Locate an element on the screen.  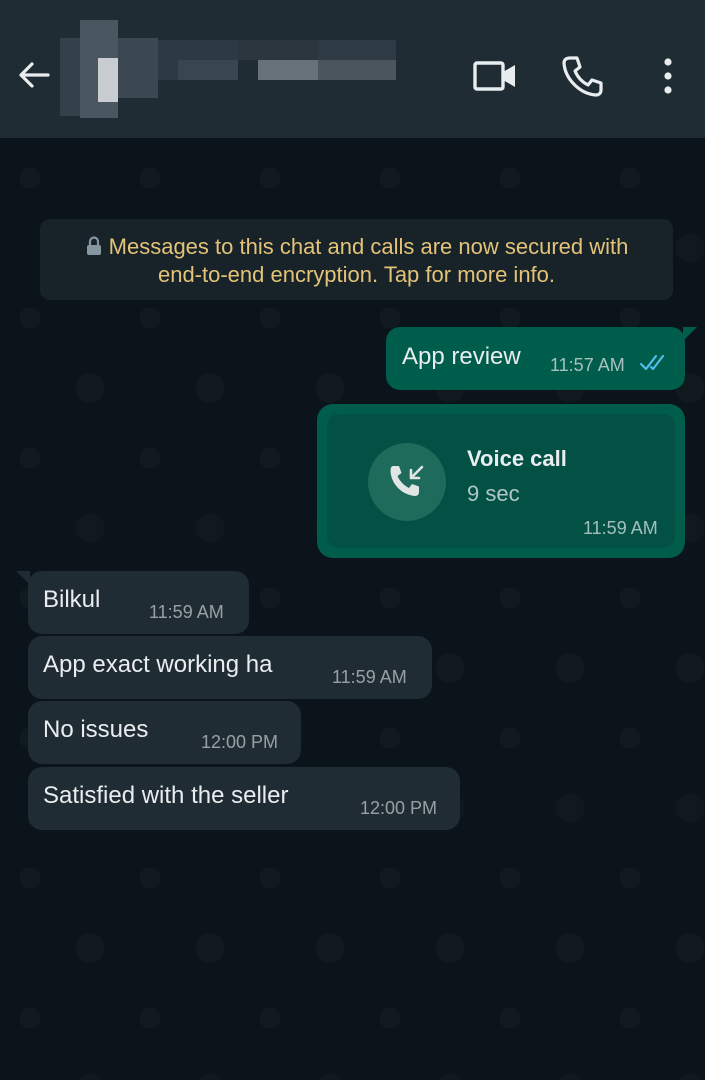
message-bubble-incoming: Bilkul 11:59 AM is located at coordinates (132, 602).